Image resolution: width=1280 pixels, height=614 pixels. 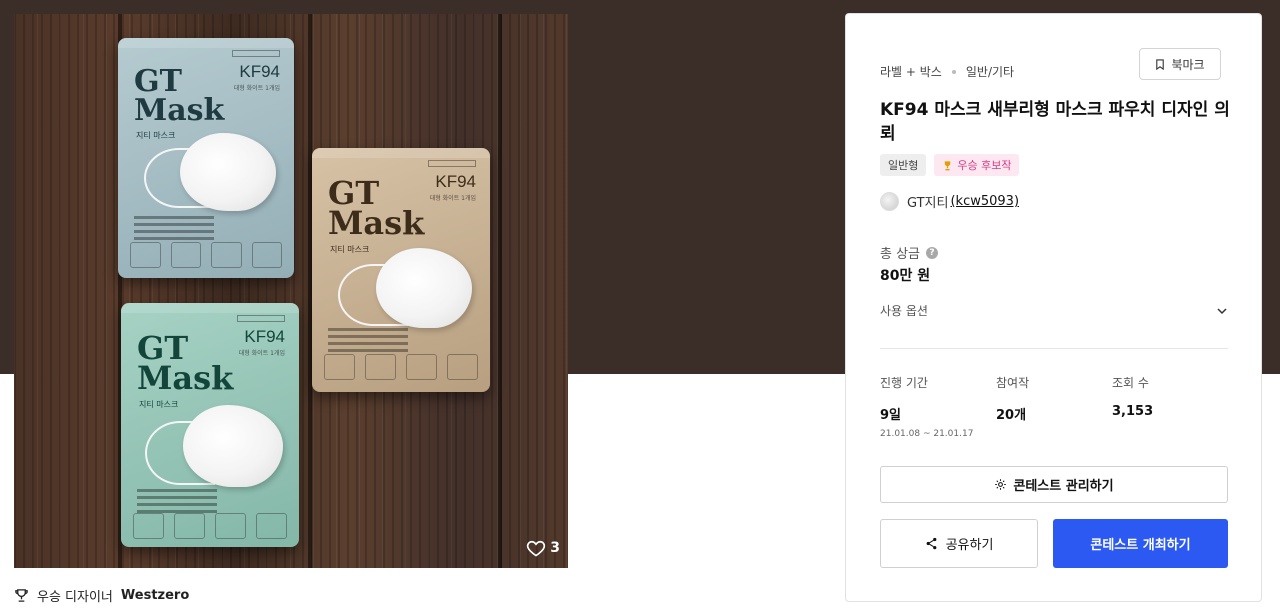 I want to click on prize-label-text: 총 상금, so click(x=900, y=254).